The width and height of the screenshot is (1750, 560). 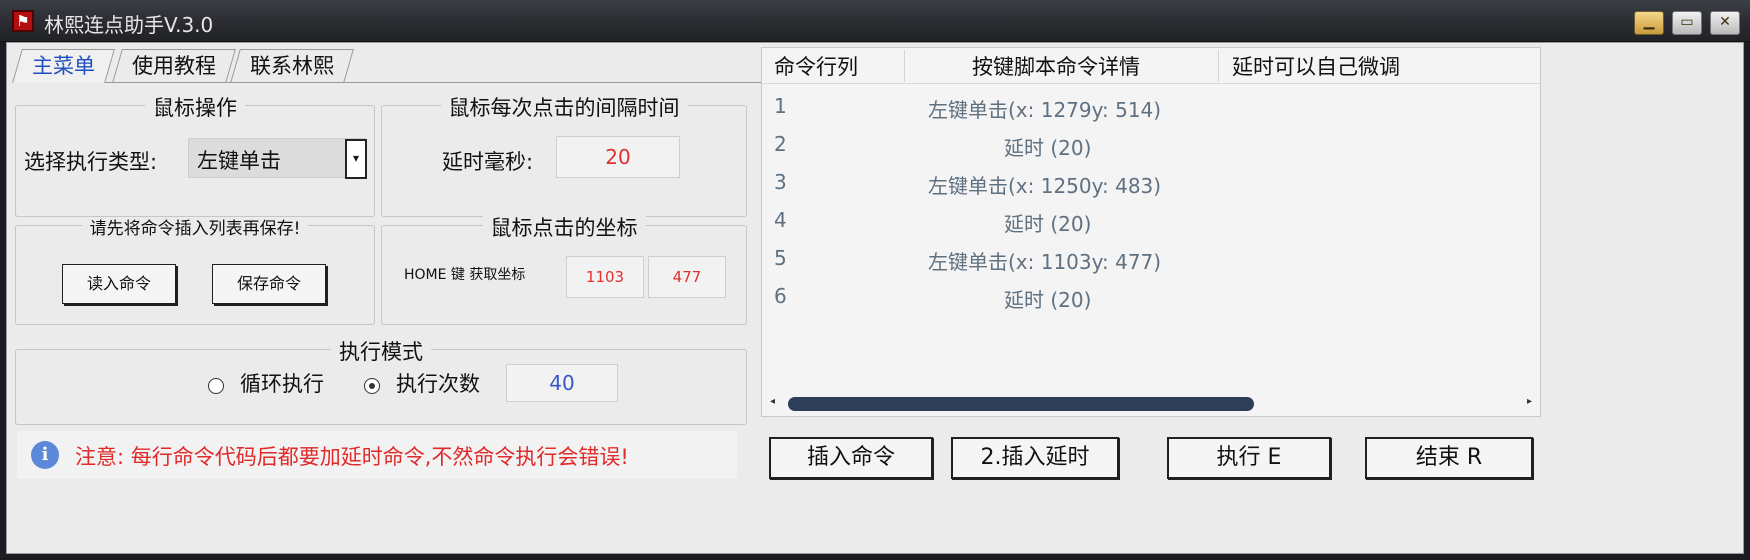 What do you see at coordinates (1035, 458) in the screenshot?
I see `insert-delay-button: 2.插入延时` at bounding box center [1035, 458].